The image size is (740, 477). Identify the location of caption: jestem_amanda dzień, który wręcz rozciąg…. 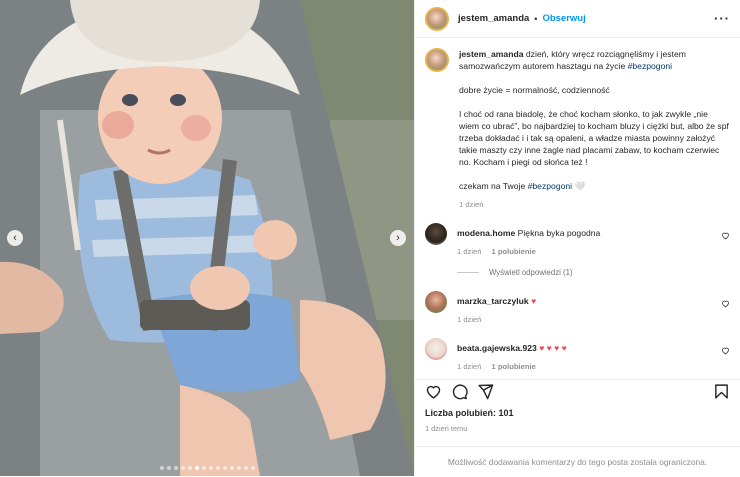
(577, 123).